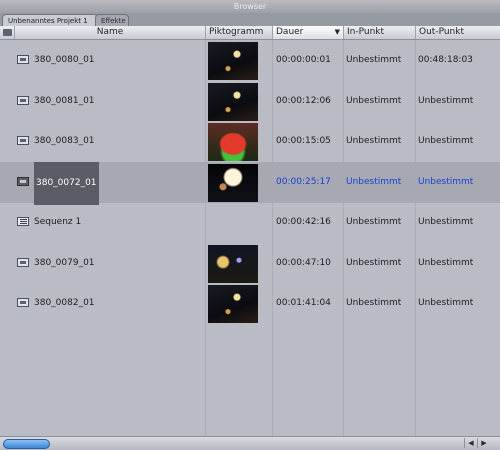 The width and height of the screenshot is (500, 450). Describe the element at coordinates (7, 32) in the screenshot. I see `view-toggle-icon` at that location.